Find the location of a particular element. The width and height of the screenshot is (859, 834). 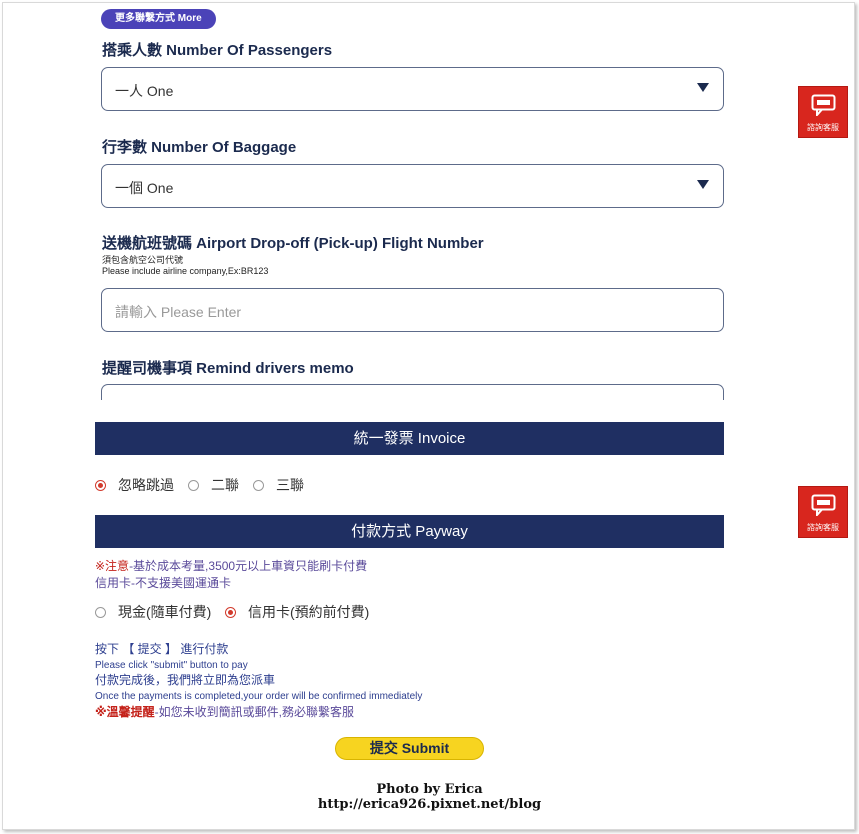

payment-notice: ※注意-基於成本考量,3500元以上車資只能刷卡付費 is located at coordinates (231, 566).